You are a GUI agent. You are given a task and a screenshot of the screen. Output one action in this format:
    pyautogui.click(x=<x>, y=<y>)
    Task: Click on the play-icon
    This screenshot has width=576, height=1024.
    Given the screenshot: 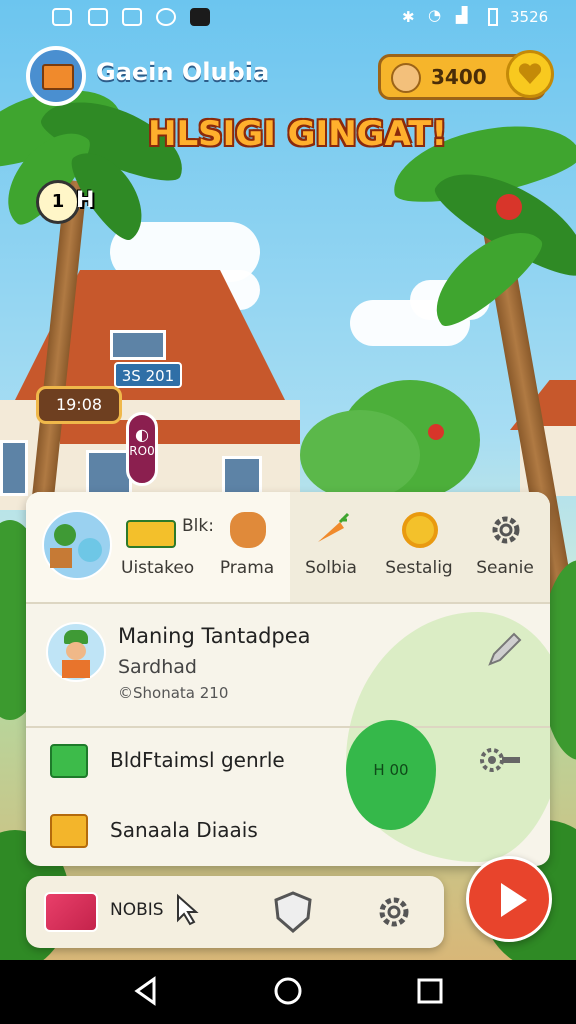 What is the action you would take?
    pyautogui.click(x=514, y=900)
    